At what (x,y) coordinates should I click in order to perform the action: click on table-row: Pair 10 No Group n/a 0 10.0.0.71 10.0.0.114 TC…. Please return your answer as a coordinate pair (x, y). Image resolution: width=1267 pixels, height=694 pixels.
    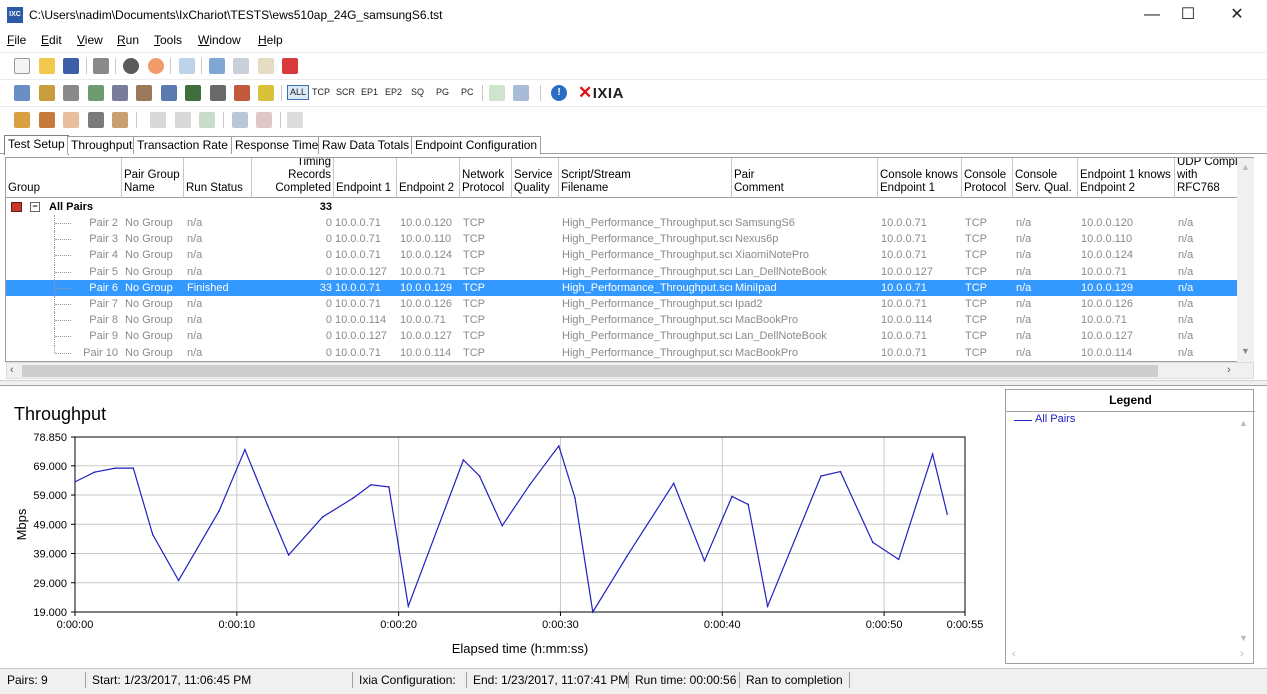
    Looking at the image, I should click on (629, 352).